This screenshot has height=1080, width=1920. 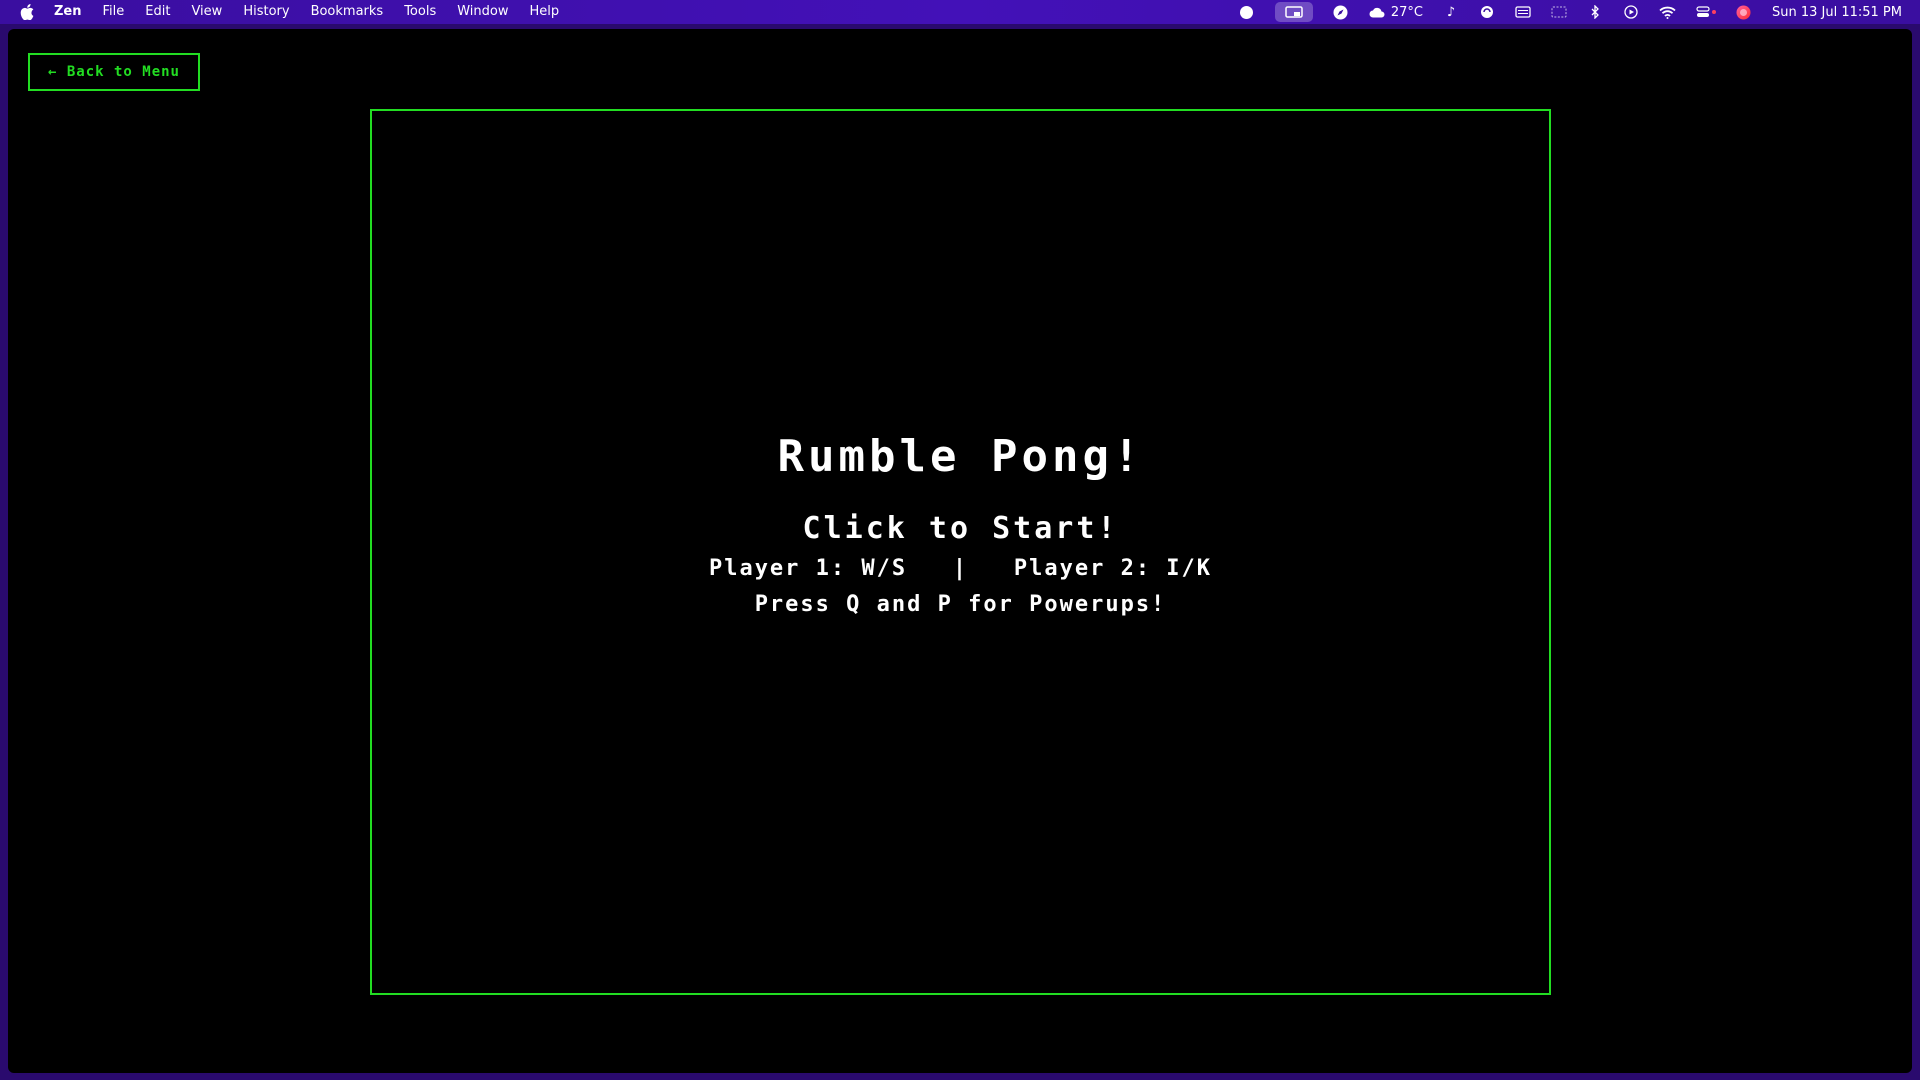 I want to click on game-title: Rumble Pong!, so click(x=960, y=456).